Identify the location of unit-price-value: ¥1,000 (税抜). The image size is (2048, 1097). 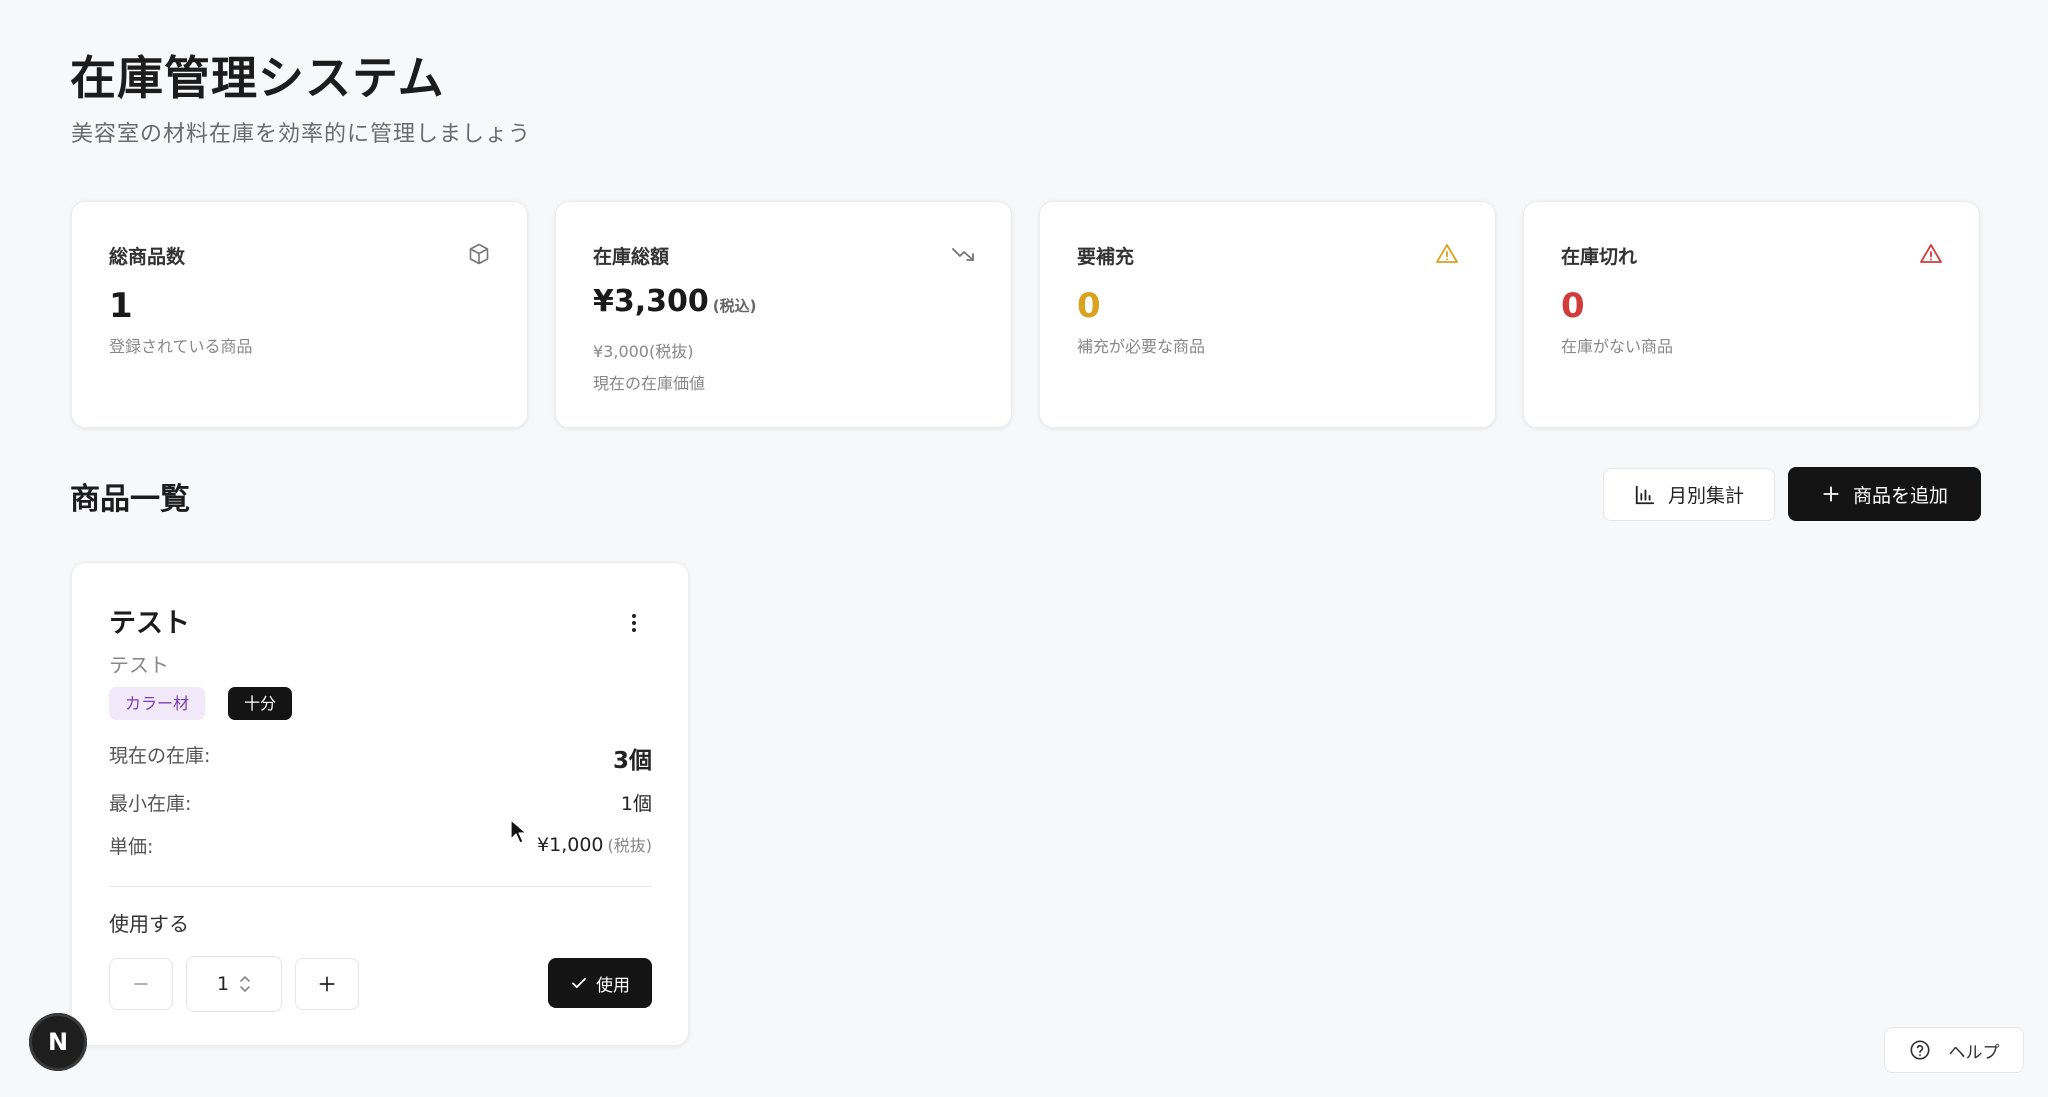
(594, 844).